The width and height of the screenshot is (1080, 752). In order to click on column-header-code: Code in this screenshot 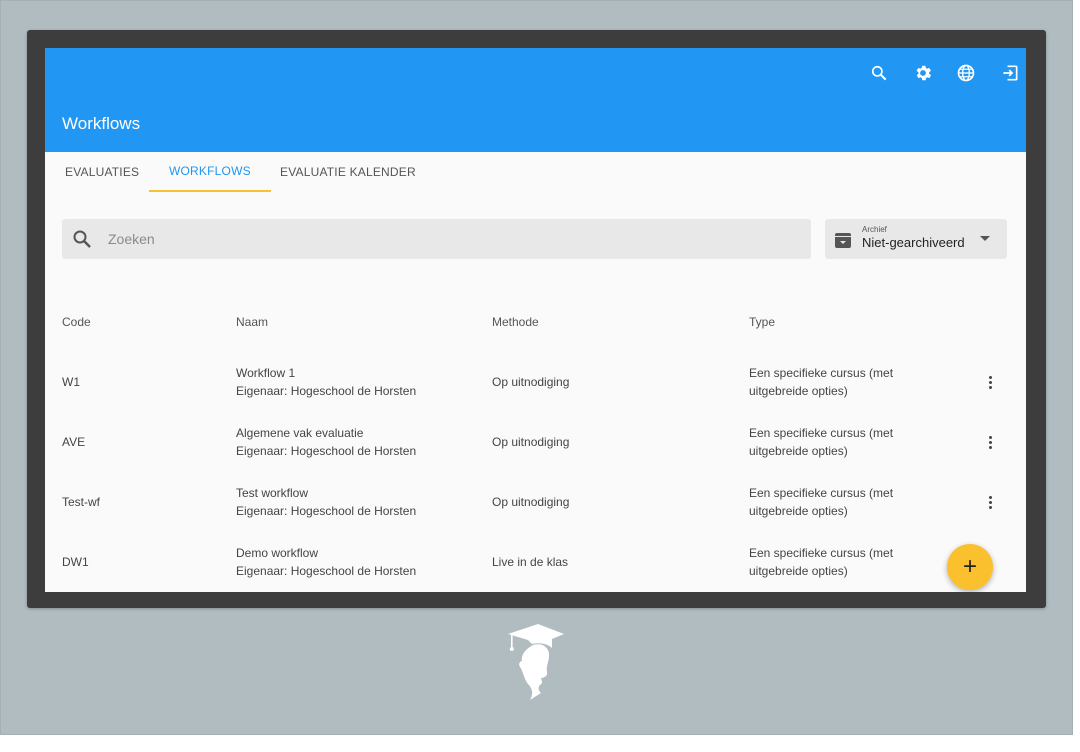, I will do `click(76, 322)`.